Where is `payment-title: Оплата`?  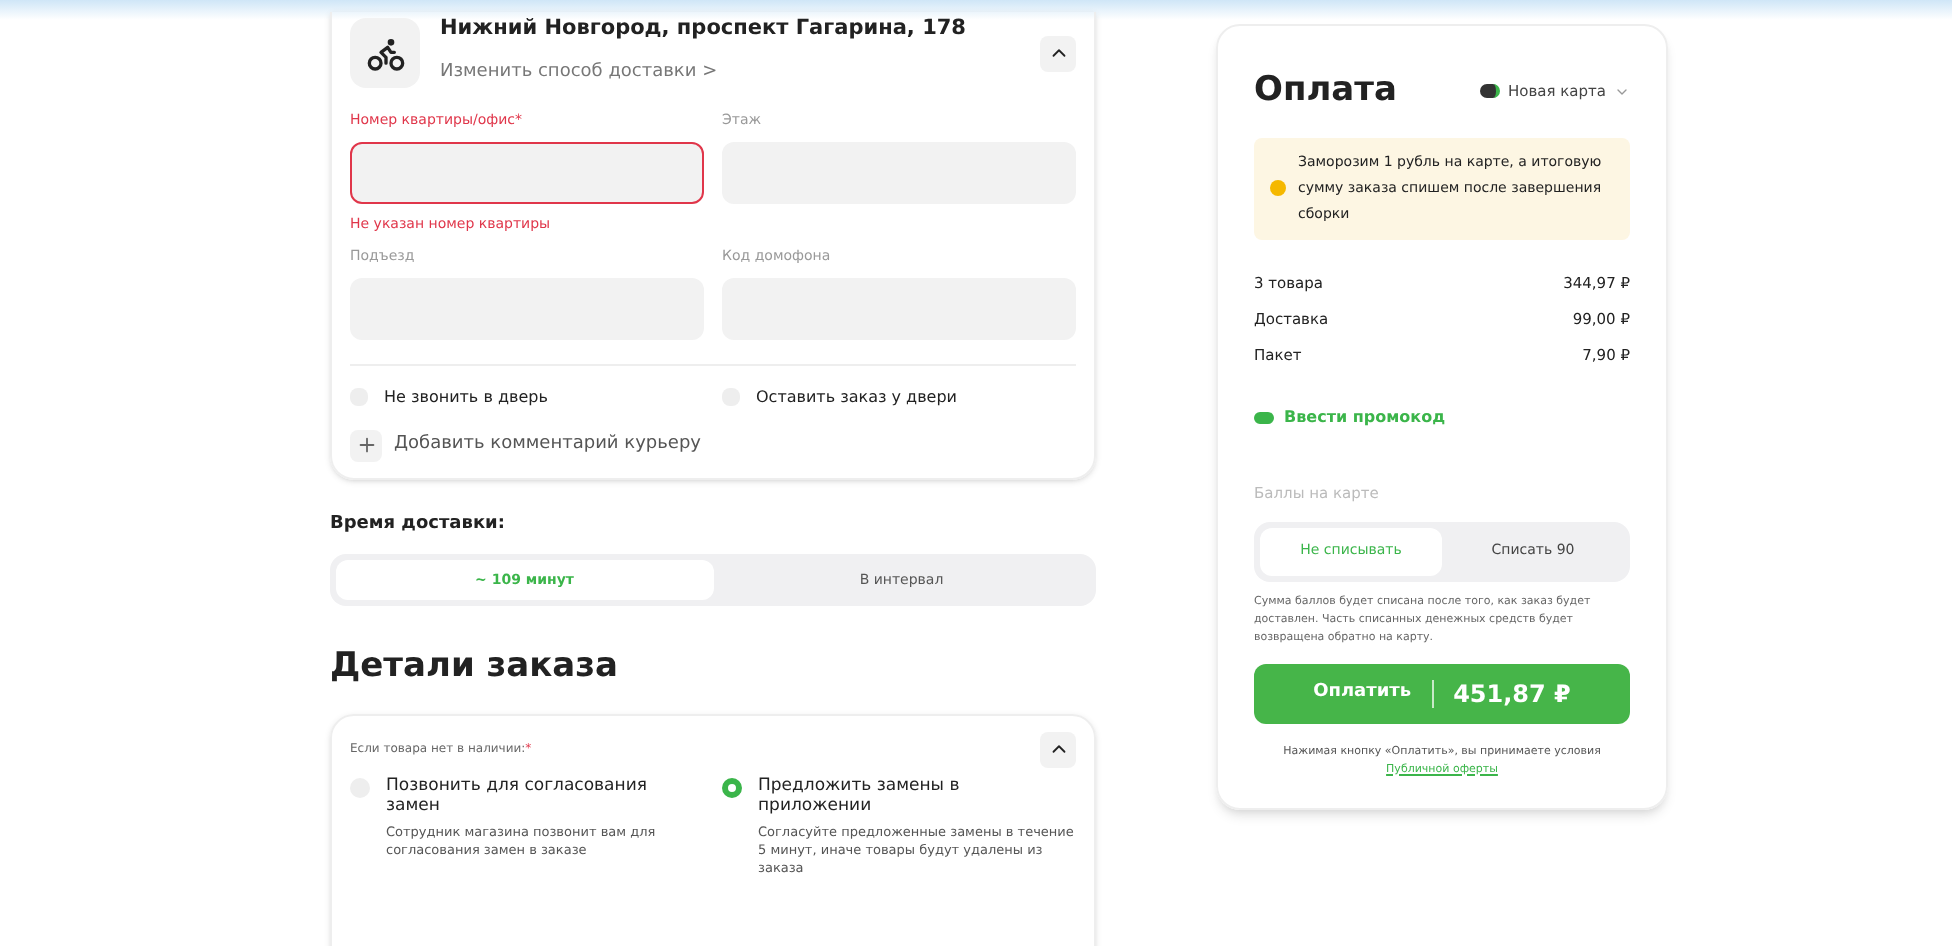 payment-title: Оплата is located at coordinates (1325, 91).